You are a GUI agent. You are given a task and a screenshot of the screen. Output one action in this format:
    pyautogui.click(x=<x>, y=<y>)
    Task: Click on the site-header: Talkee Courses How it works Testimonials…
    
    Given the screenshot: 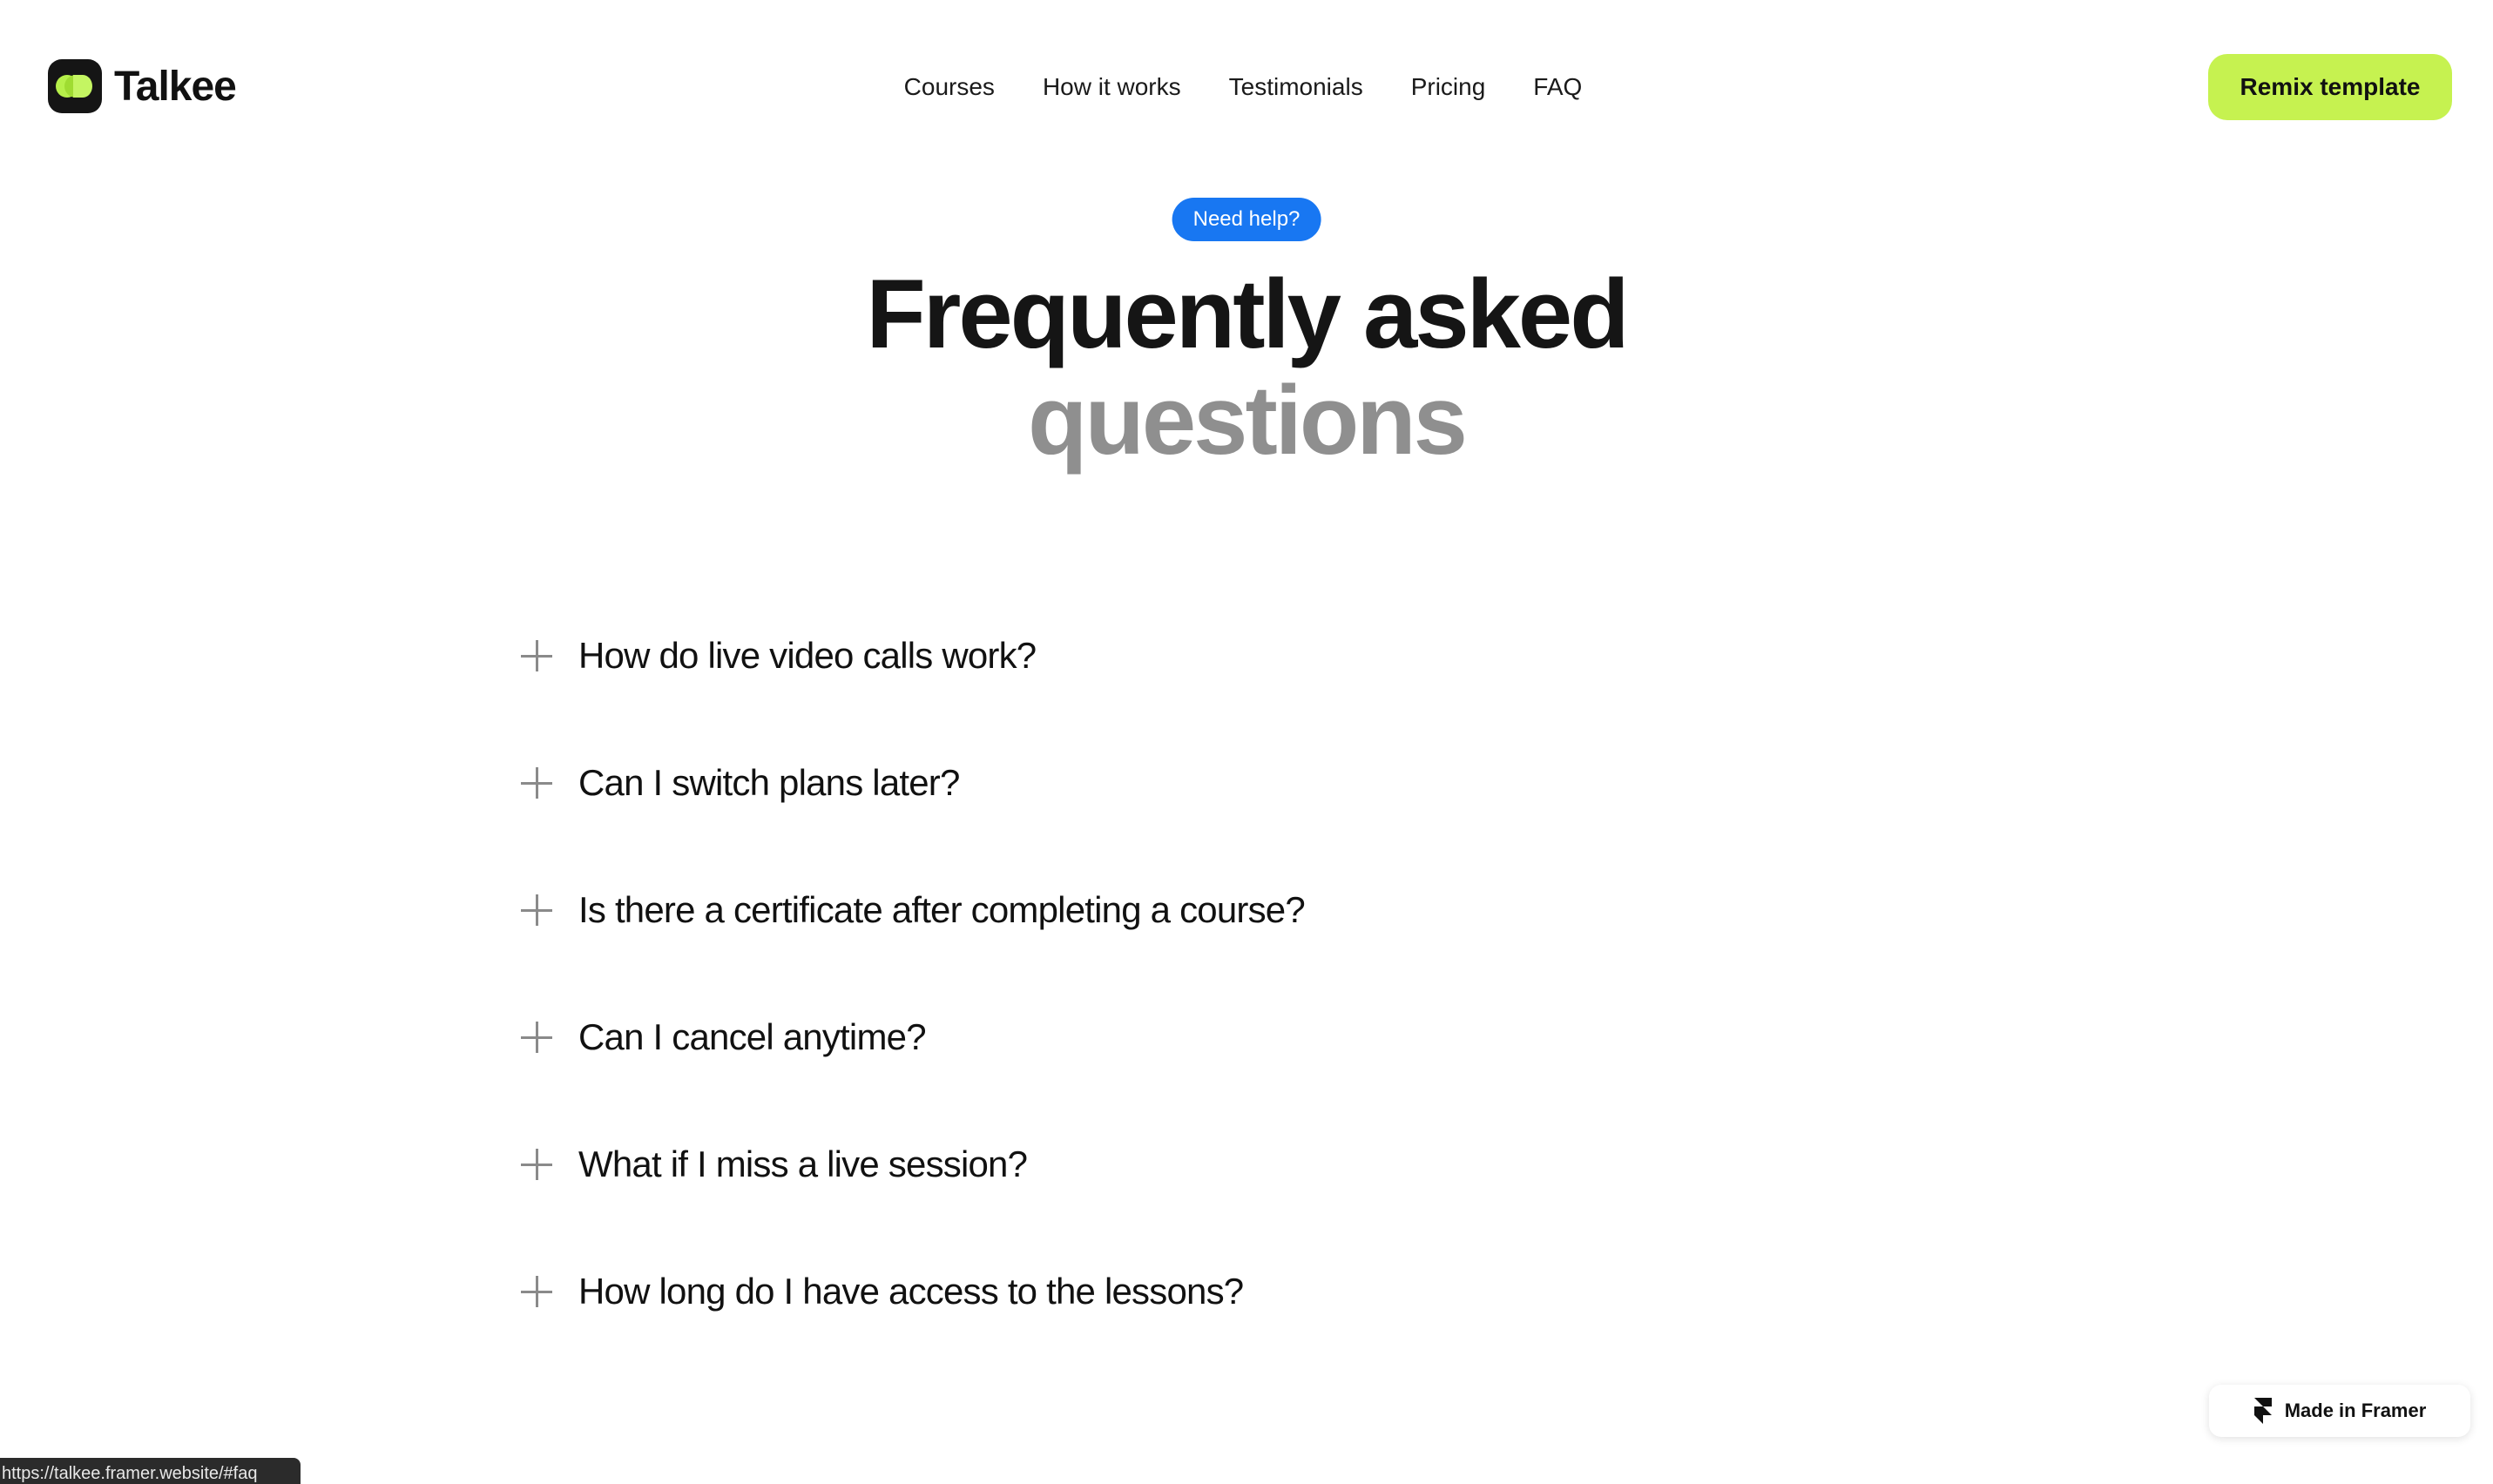 What is the action you would take?
    pyautogui.click(x=1247, y=87)
    